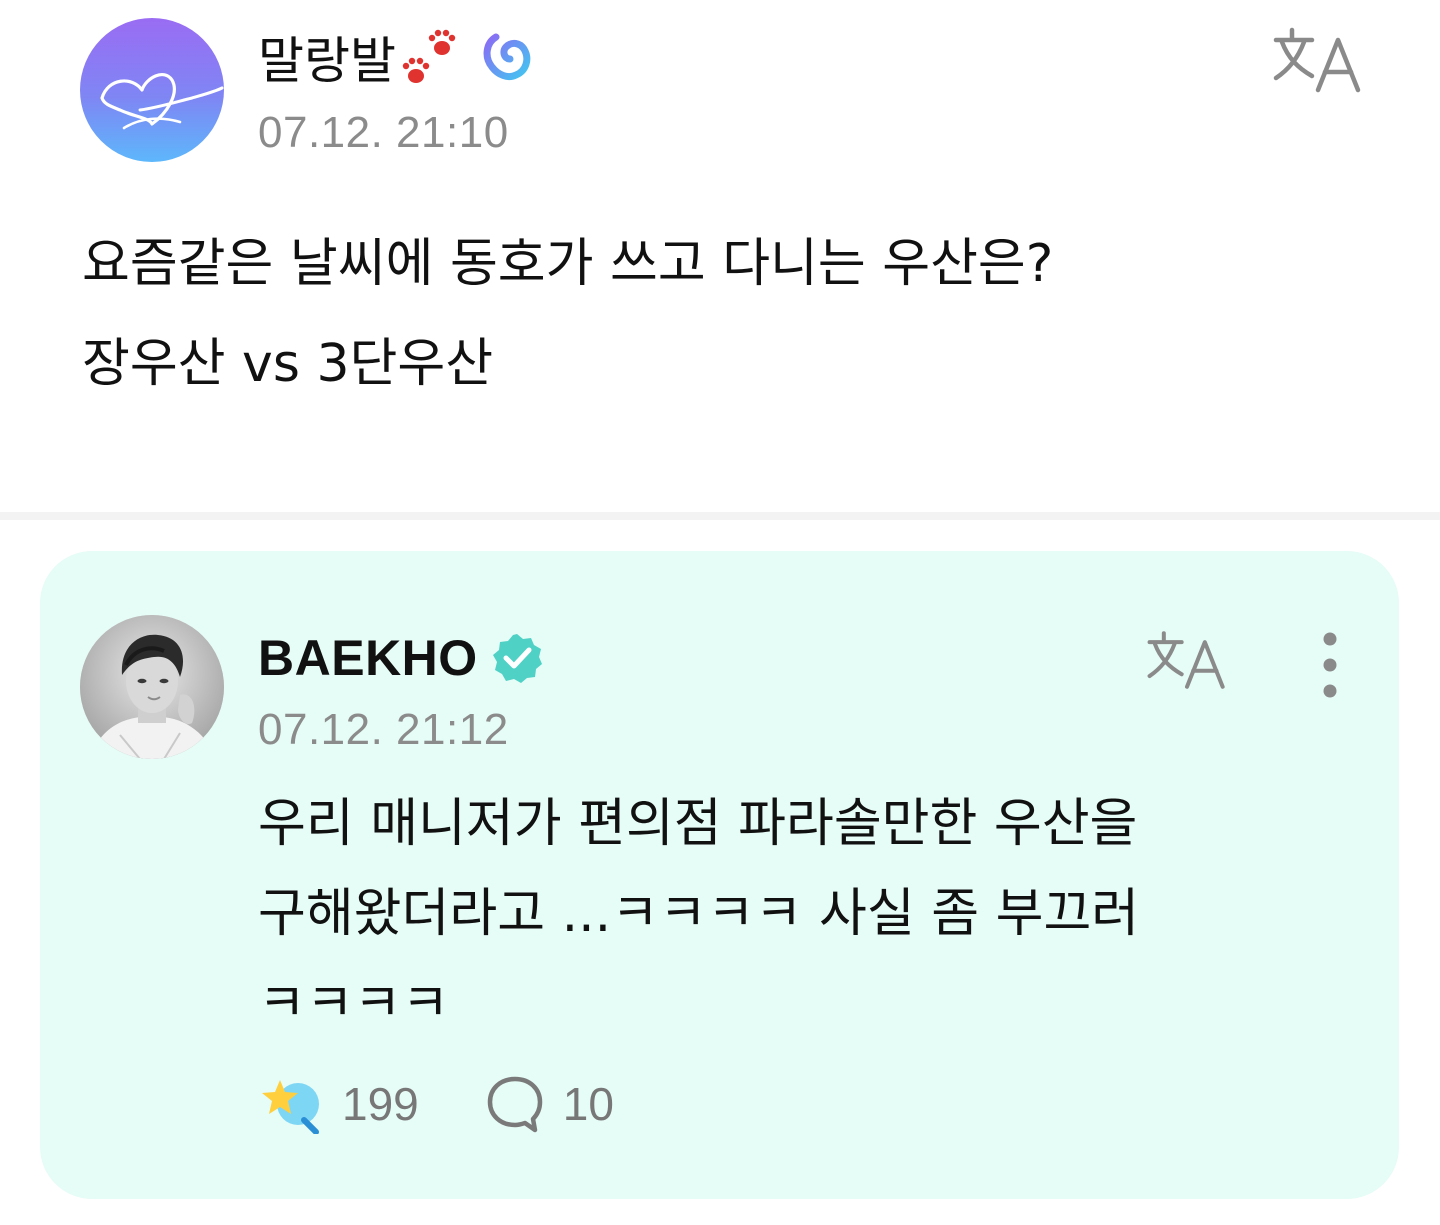 Image resolution: width=1440 pixels, height=1225 pixels. What do you see at coordinates (432, 57) in the screenshot?
I see `paw-prints-icon` at bounding box center [432, 57].